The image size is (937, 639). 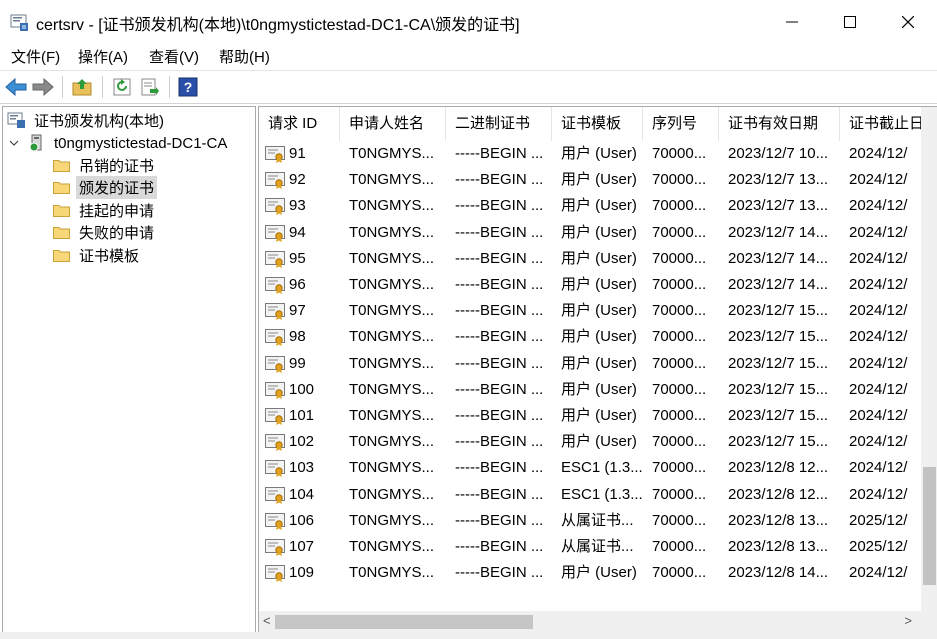 I want to click on scroll-right-arrow-icon: >, so click(x=908, y=620).